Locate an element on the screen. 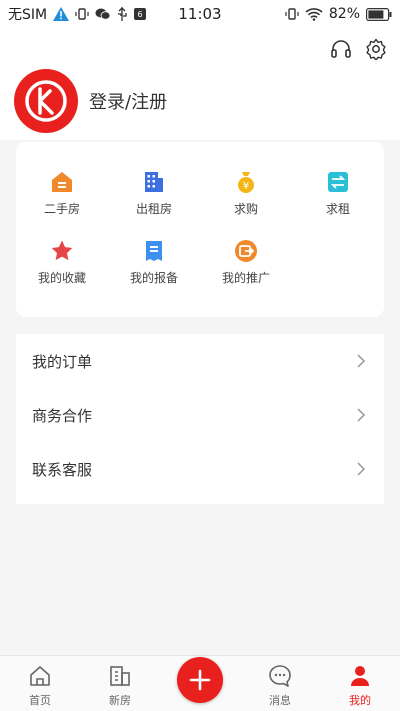  document-icon is located at coordinates (154, 251).